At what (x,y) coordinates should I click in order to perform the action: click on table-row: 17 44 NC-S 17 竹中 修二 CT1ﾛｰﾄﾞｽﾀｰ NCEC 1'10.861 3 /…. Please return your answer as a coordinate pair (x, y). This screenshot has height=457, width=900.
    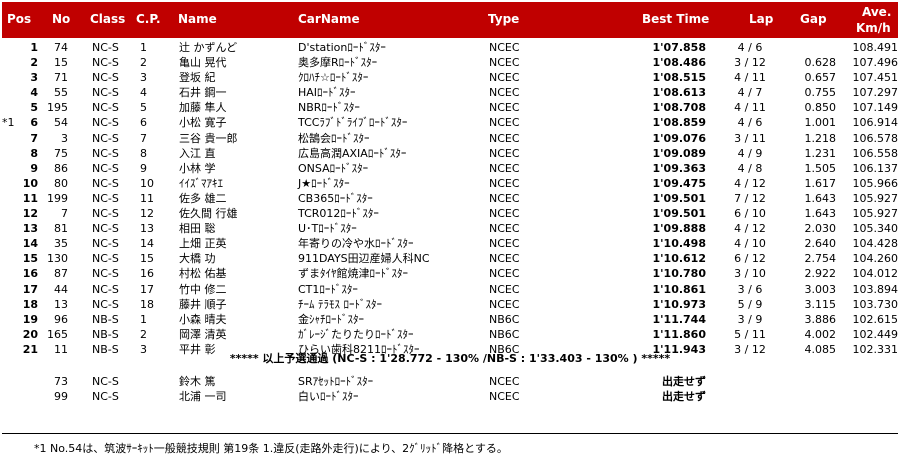
    Looking at the image, I should click on (450, 289).